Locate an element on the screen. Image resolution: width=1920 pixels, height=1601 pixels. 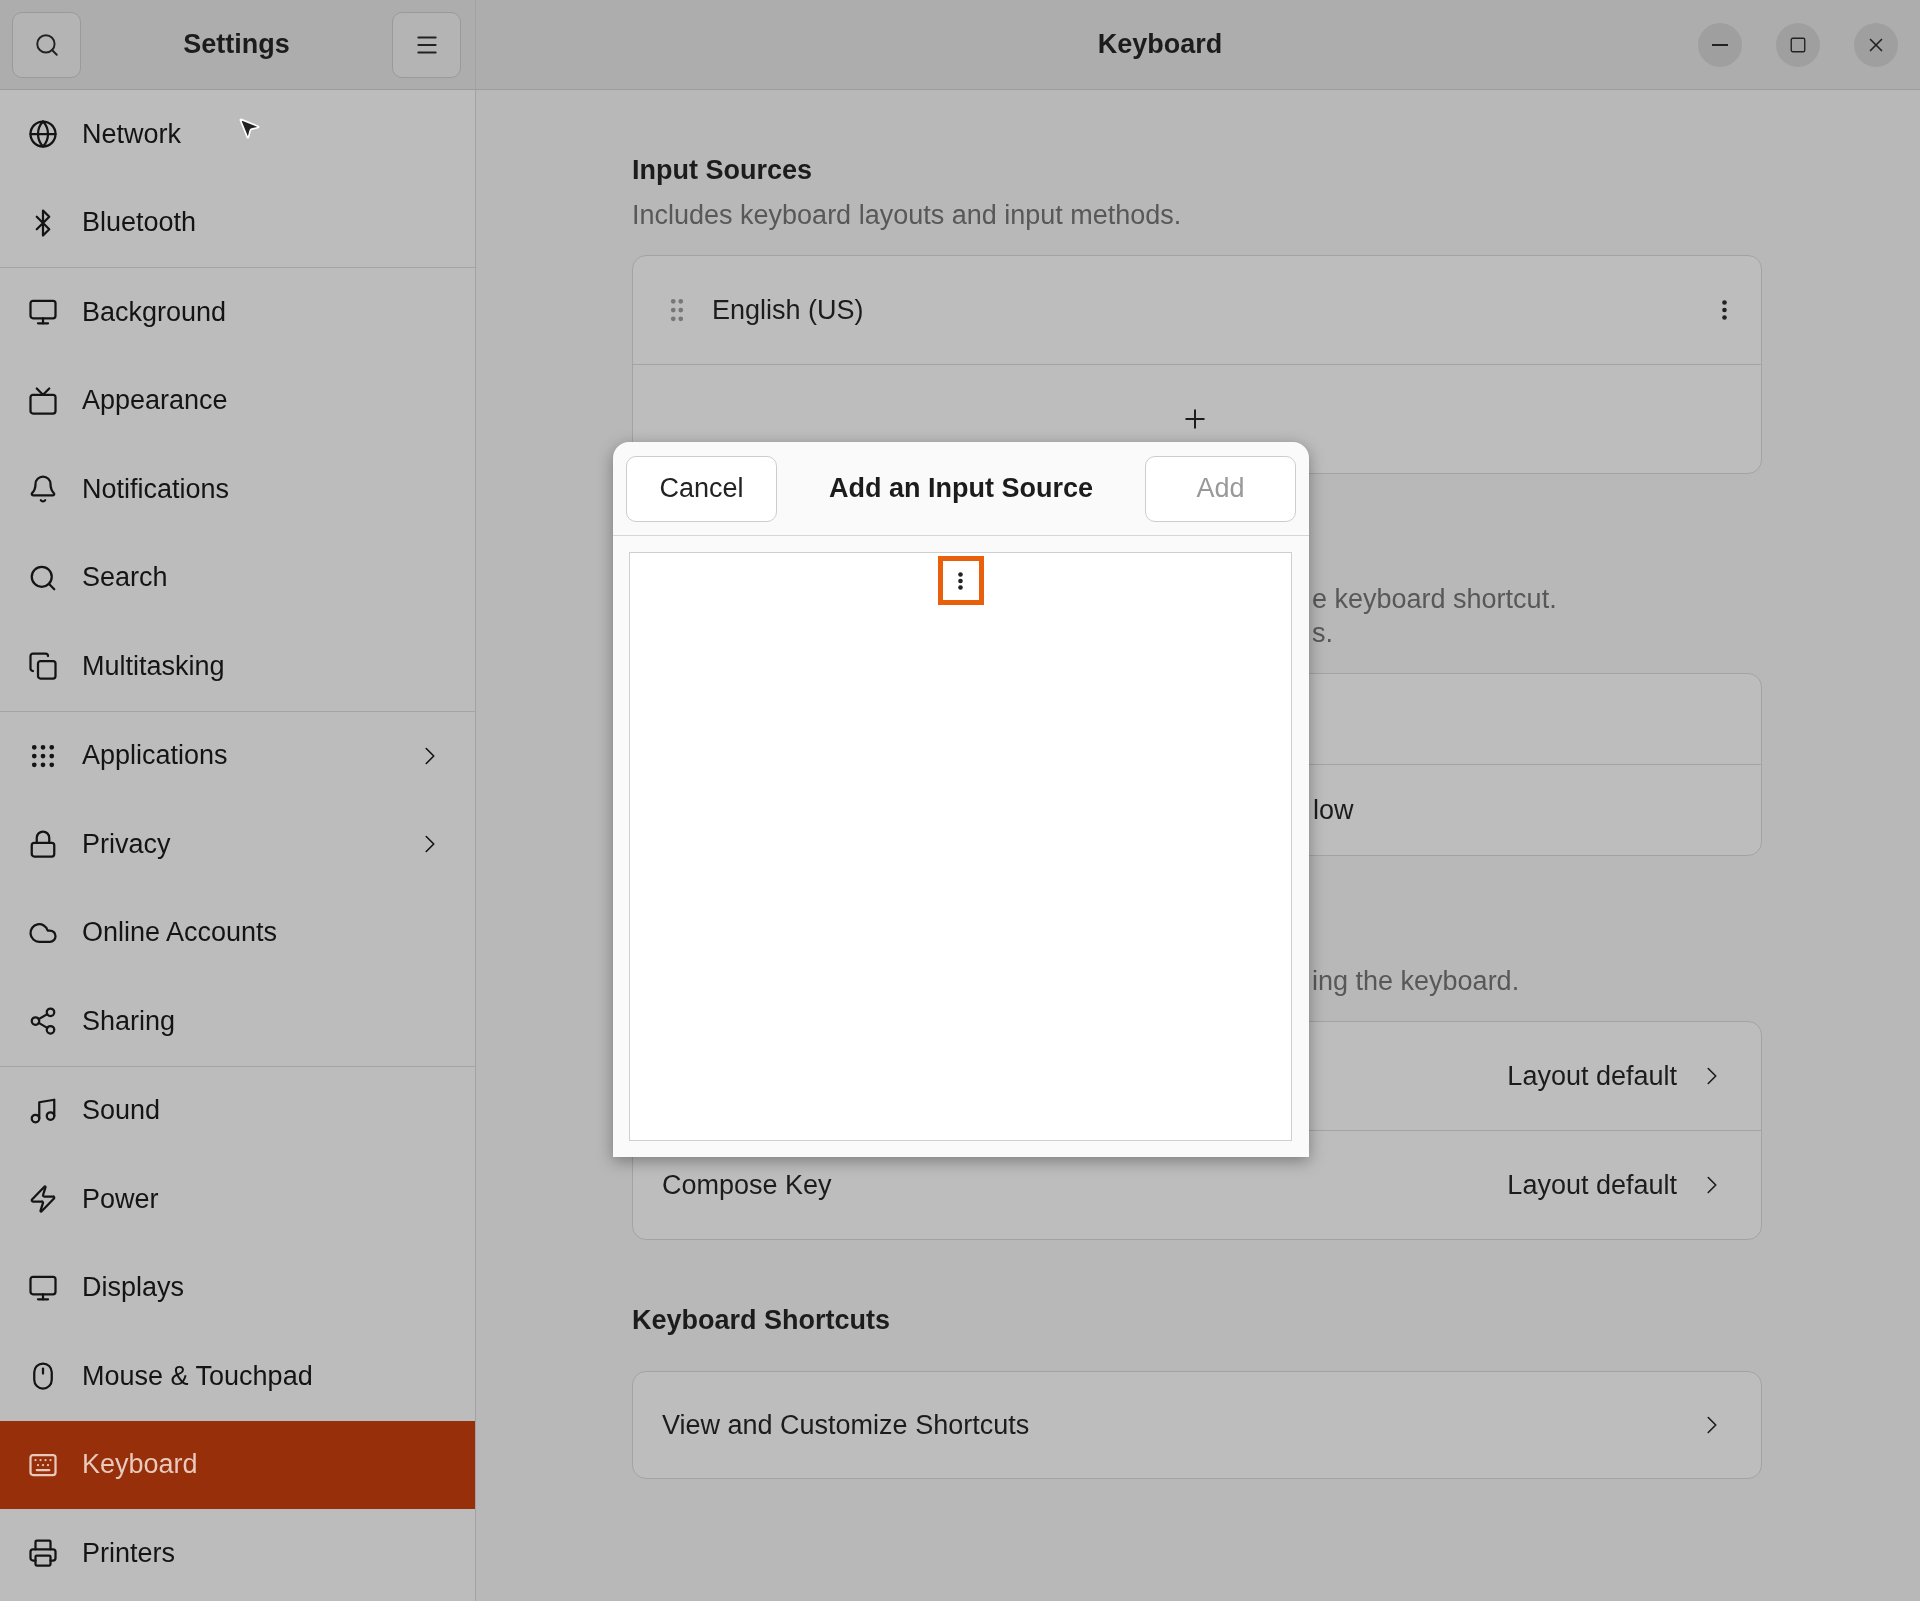
window-title: Keyboard is located at coordinates (1160, 44).